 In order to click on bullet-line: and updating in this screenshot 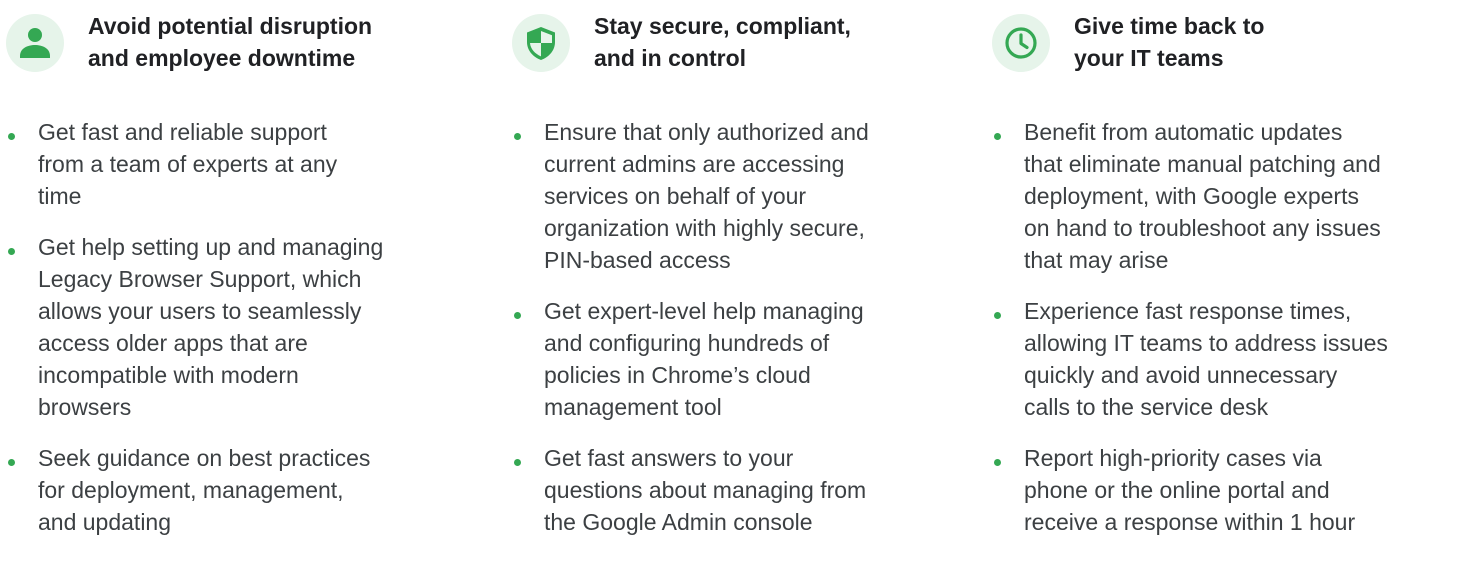, I will do `click(105, 522)`.